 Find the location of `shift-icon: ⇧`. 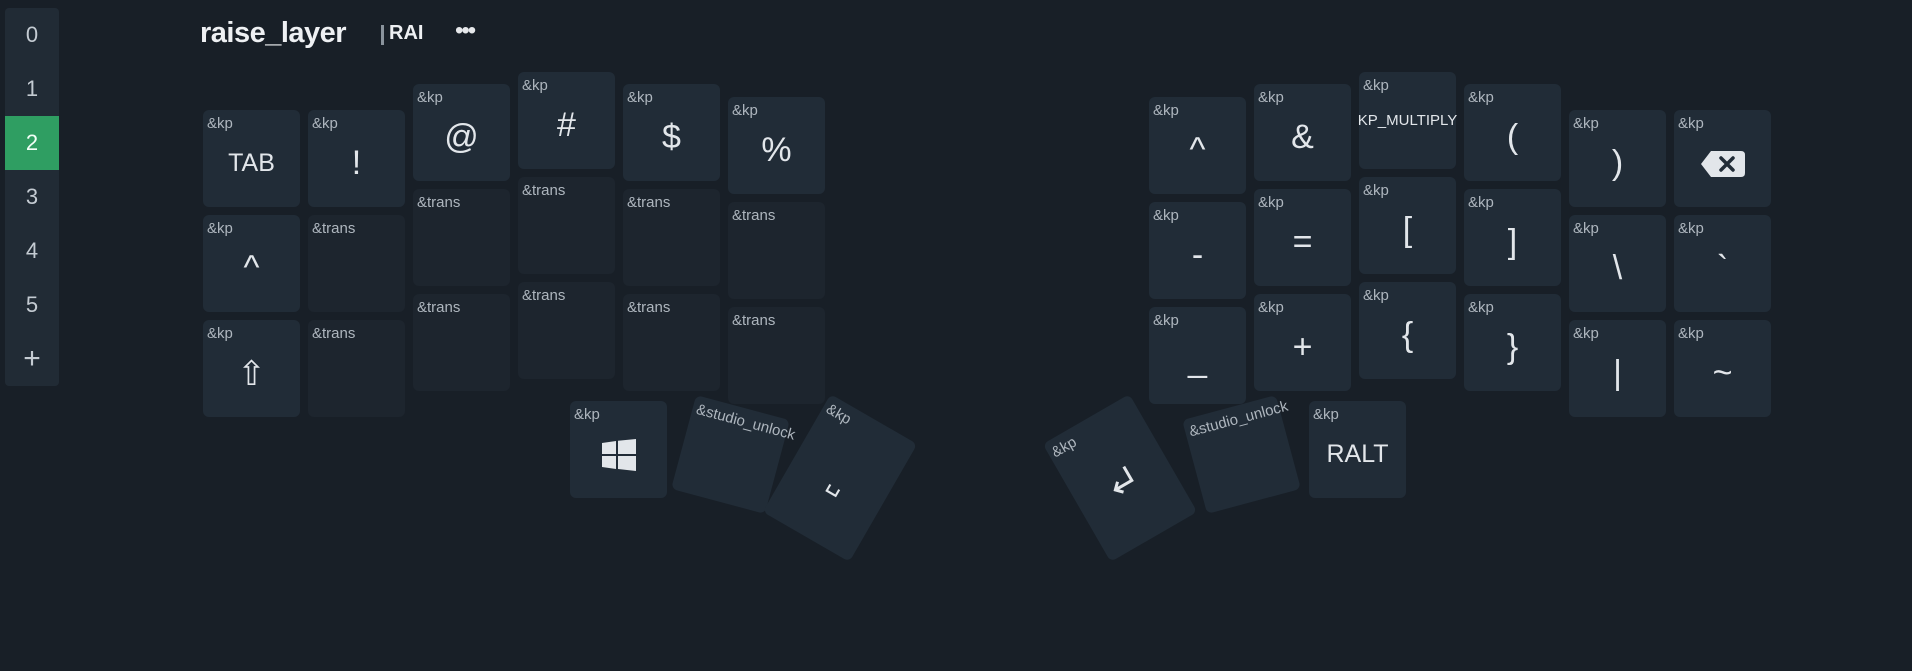

shift-icon: ⇧ is located at coordinates (251, 373).